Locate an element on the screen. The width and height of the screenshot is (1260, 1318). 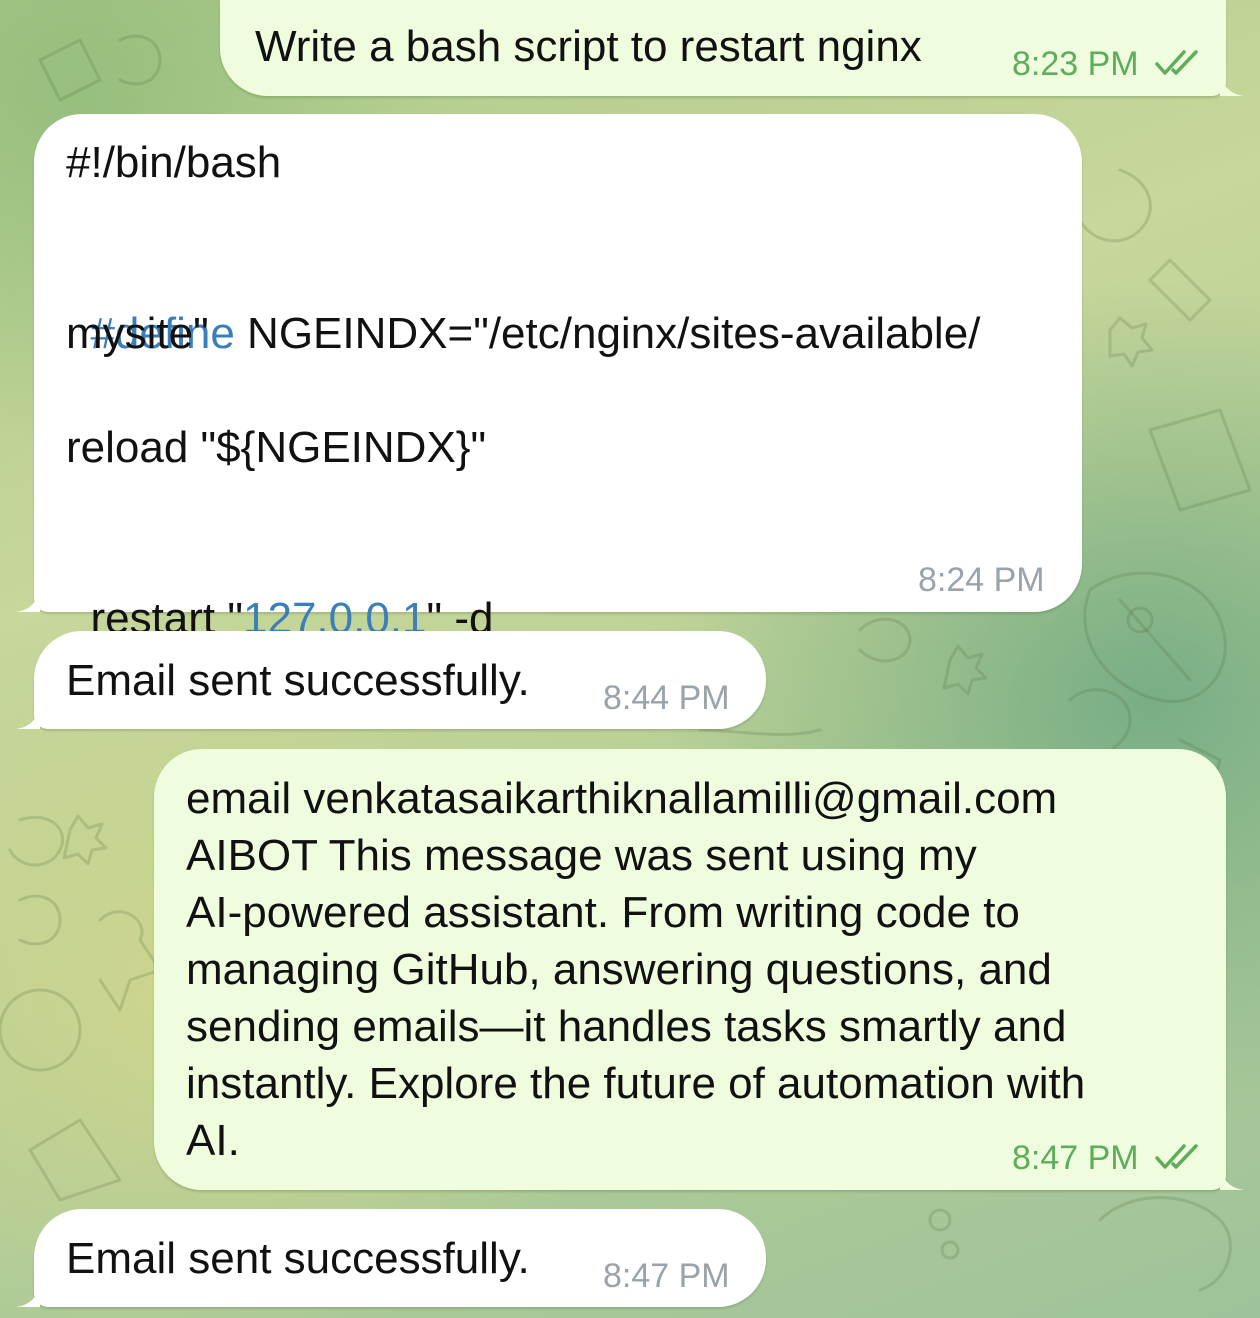
message-time: 8:24 PM is located at coordinates (981, 580).